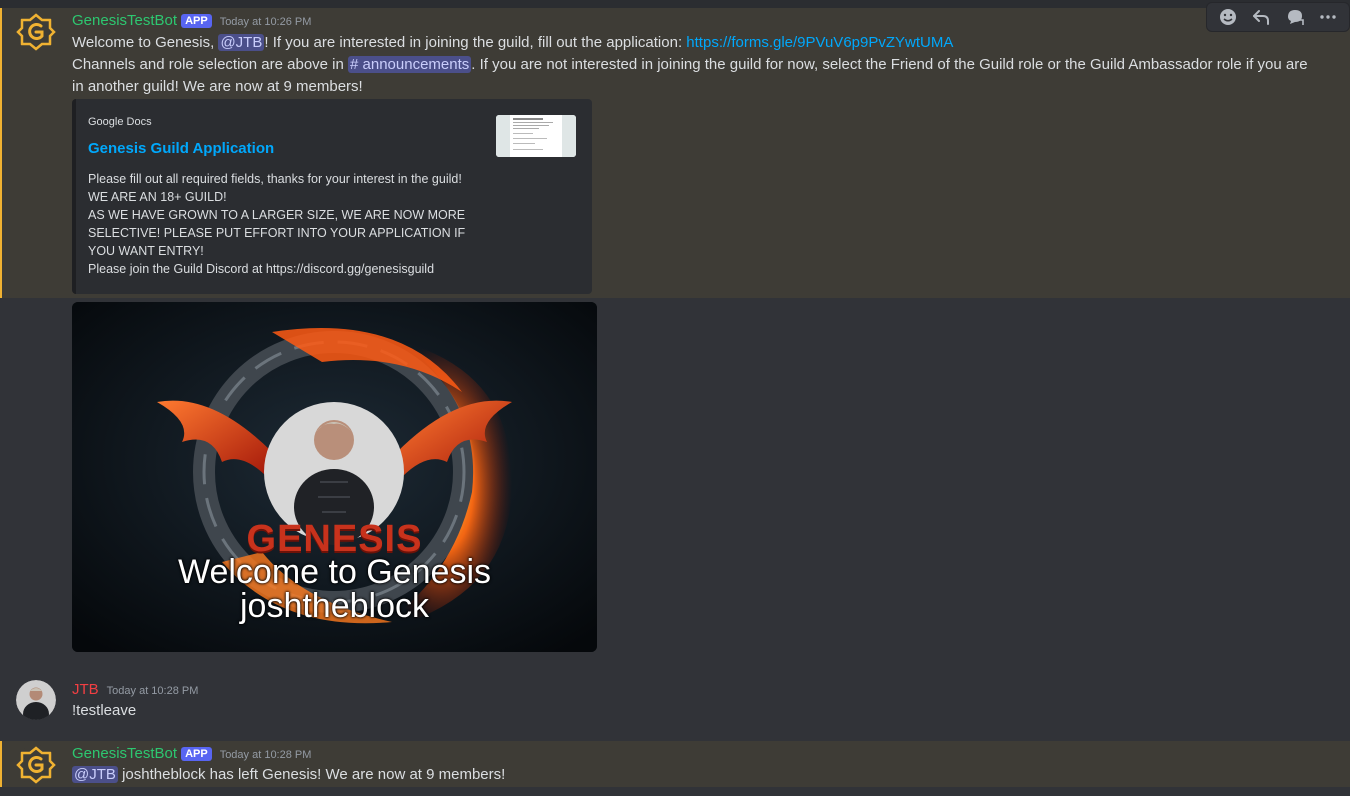 The height and width of the screenshot is (796, 1350). I want to click on channel-mention: # announcements, so click(410, 64).